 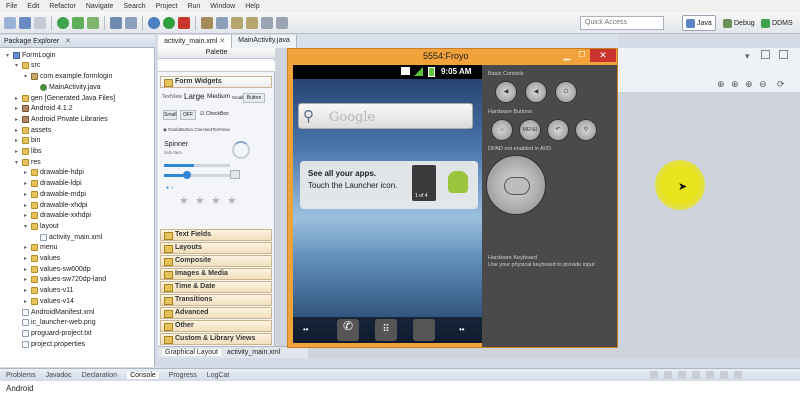 I want to click on maximize-icon: ☐, so click(x=582, y=55).